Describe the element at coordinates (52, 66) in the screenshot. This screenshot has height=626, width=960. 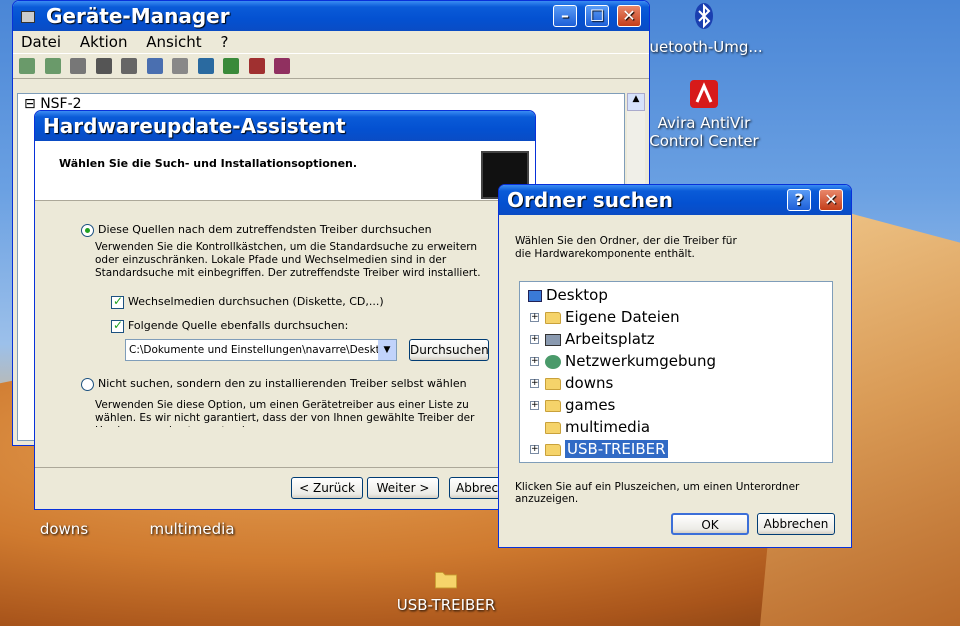
I see `forward-arrow-icon` at that location.